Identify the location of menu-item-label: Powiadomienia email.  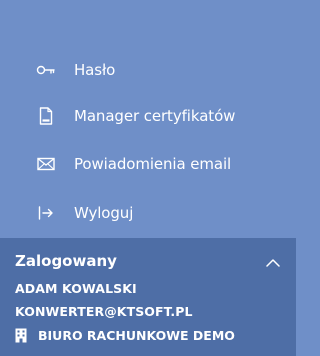
(153, 164).